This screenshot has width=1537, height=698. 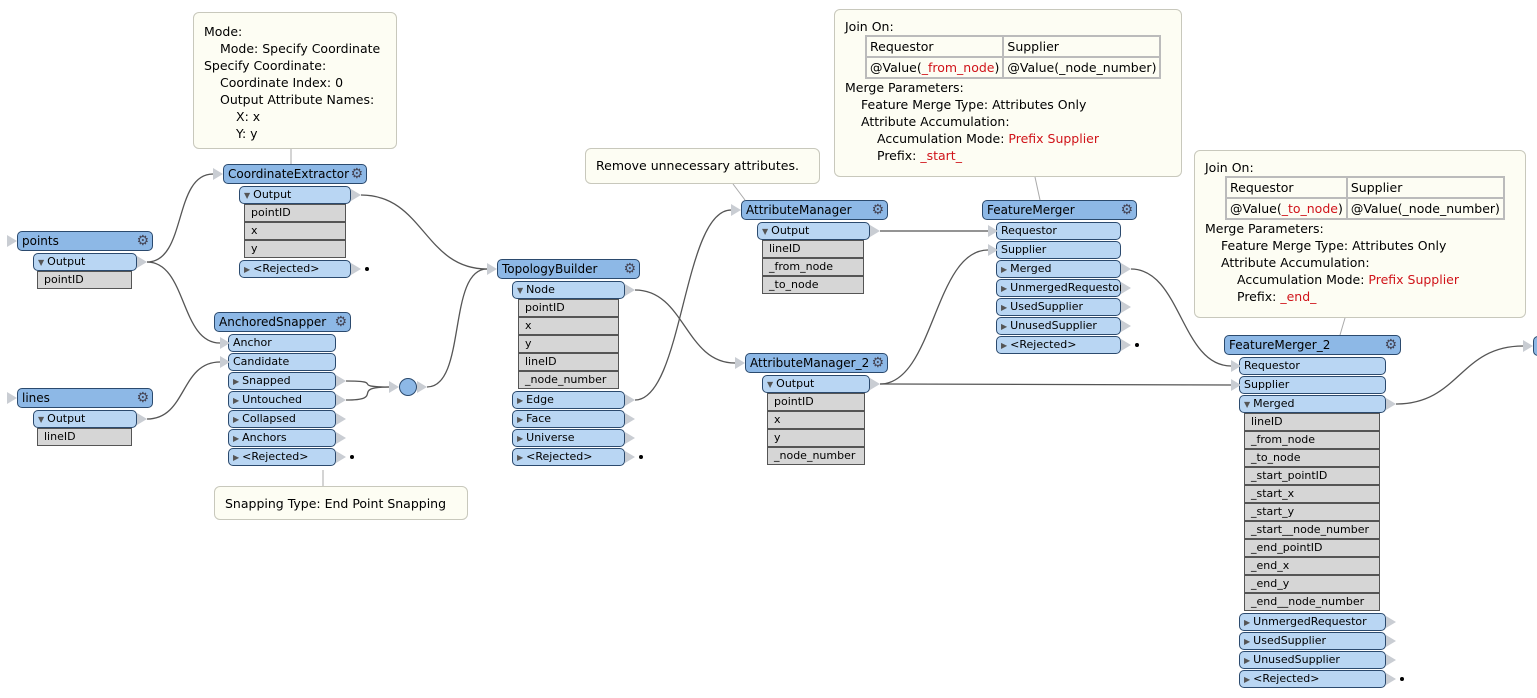 What do you see at coordinates (568, 400) in the screenshot?
I see `port-edge: ▶ Edge` at bounding box center [568, 400].